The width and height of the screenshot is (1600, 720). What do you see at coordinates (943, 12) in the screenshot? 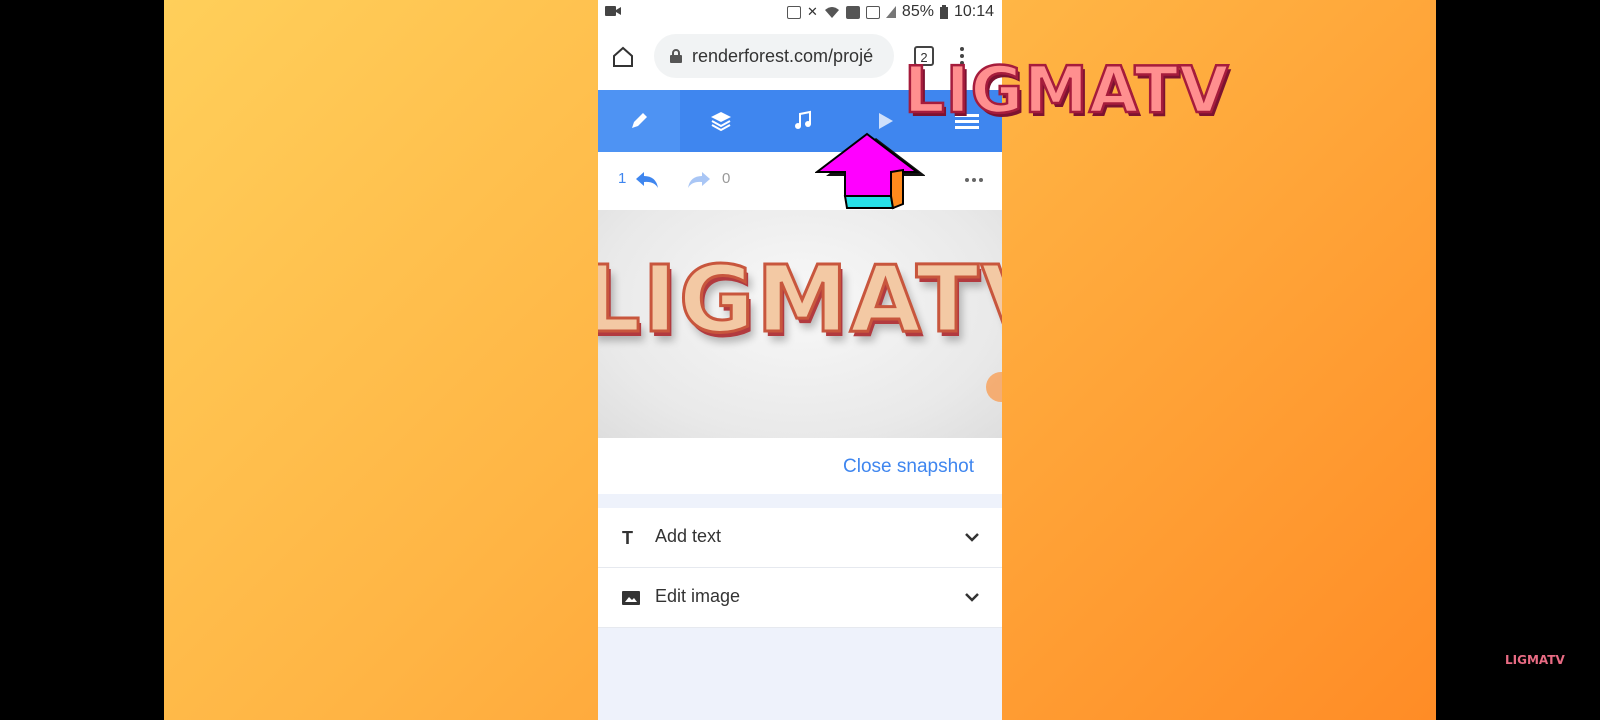
I see `battery-icon` at bounding box center [943, 12].